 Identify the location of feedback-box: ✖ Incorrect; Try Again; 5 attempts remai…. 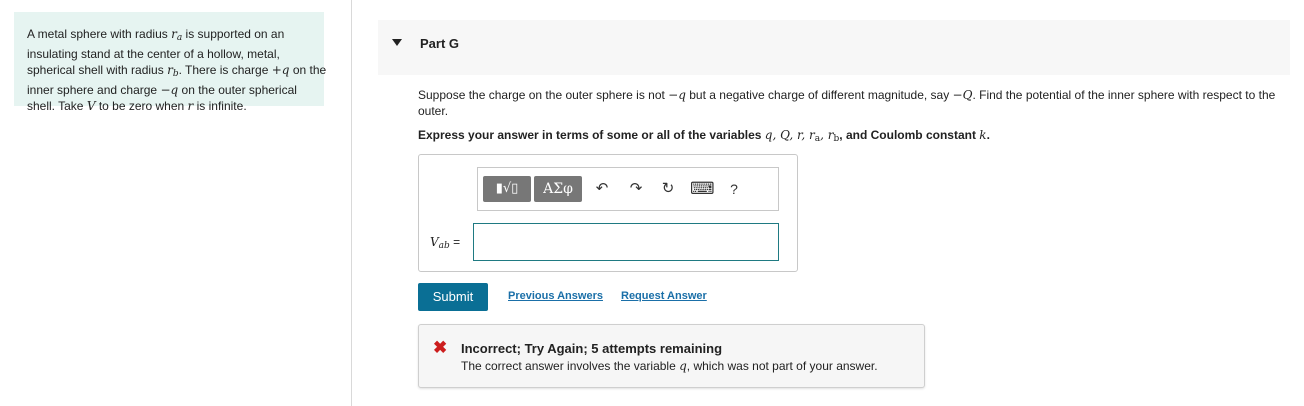
(671, 356).